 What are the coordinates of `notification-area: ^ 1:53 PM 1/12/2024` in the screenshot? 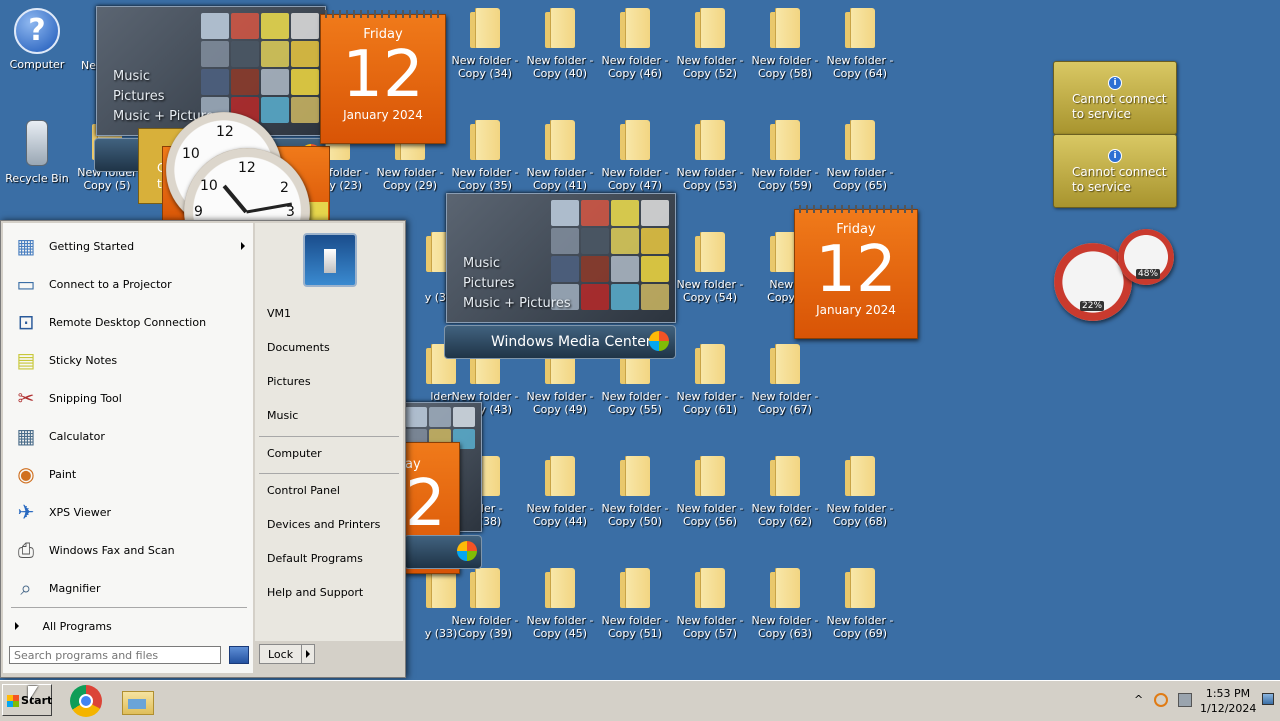 It's located at (1203, 701).